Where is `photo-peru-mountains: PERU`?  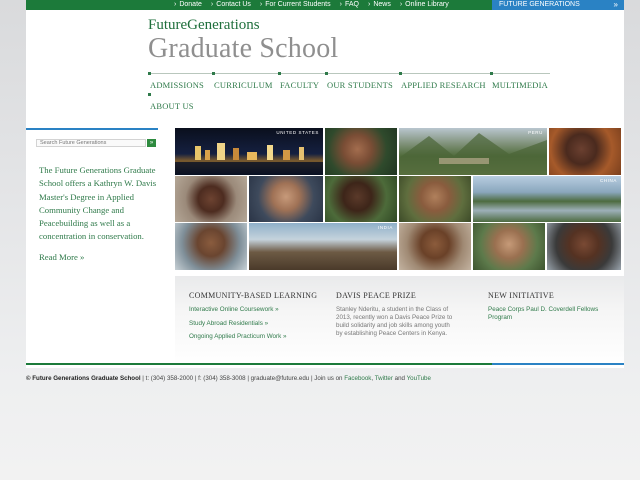
photo-peru-mountains: PERU is located at coordinates (473, 151).